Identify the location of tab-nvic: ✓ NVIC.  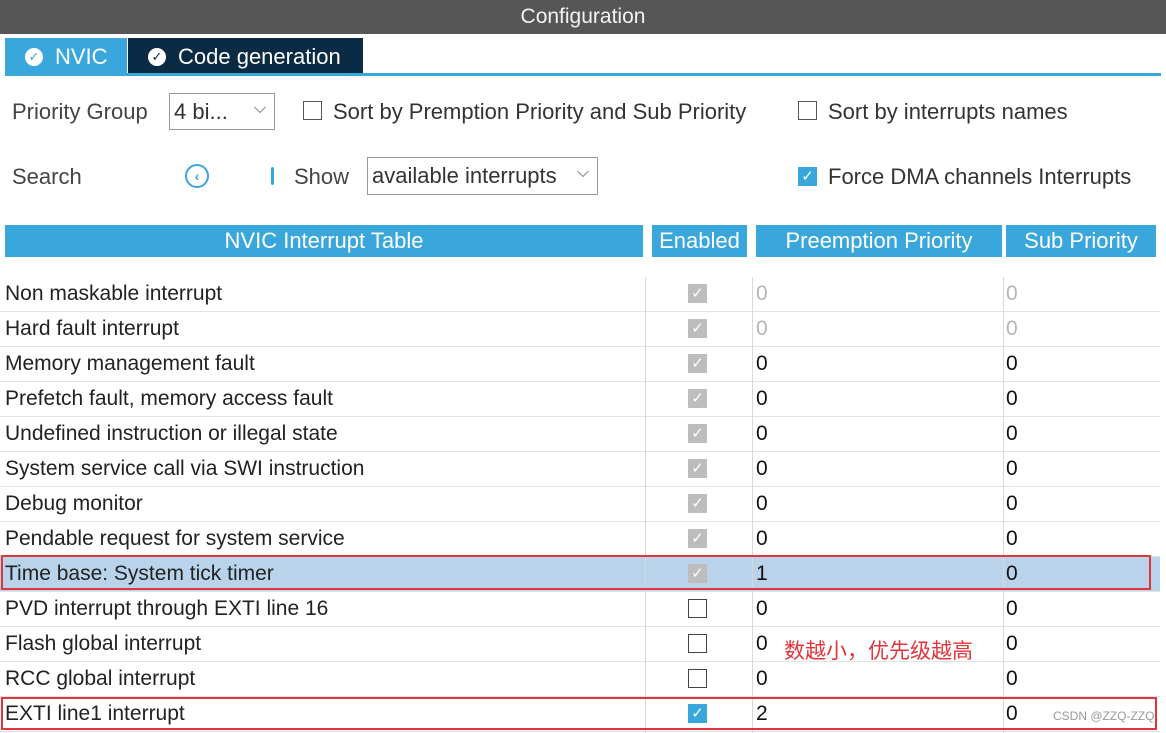
(66, 57).